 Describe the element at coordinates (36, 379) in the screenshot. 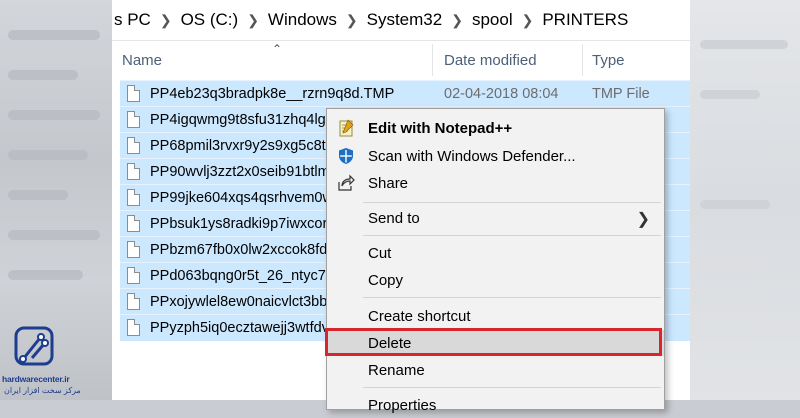

I see `logo-brand-text: hardwarecenter.ir` at that location.